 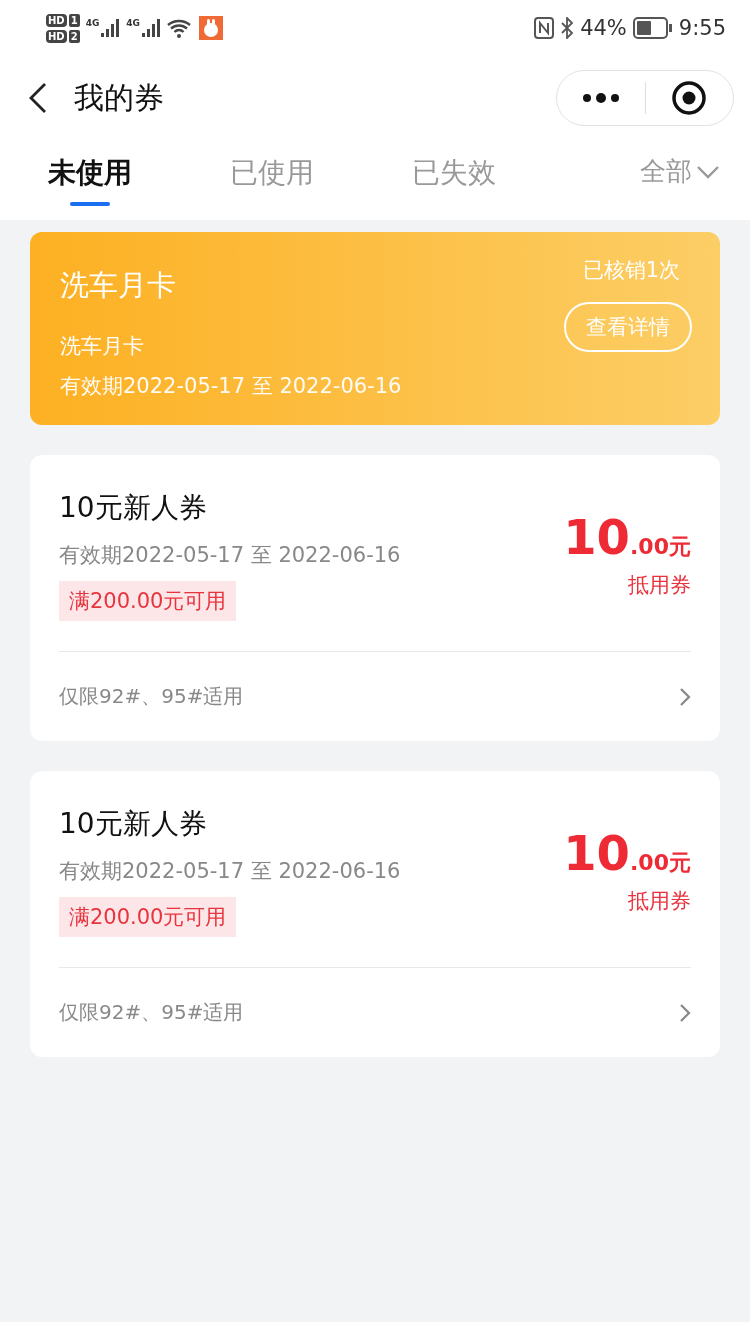 What do you see at coordinates (689, 98) in the screenshot?
I see `close-icon` at bounding box center [689, 98].